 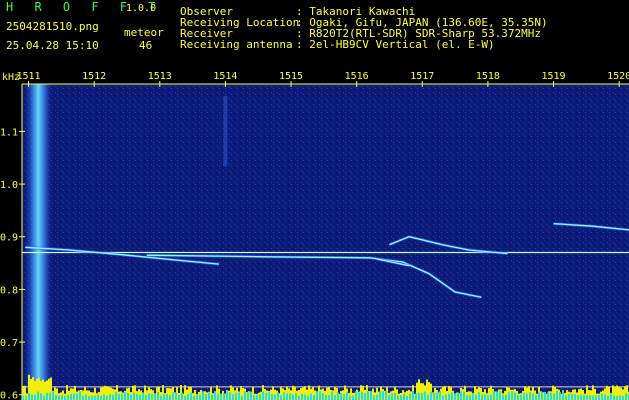 What do you see at coordinates (9, 290) in the screenshot?
I see `y-tick-label: 0.8` at bounding box center [9, 290].